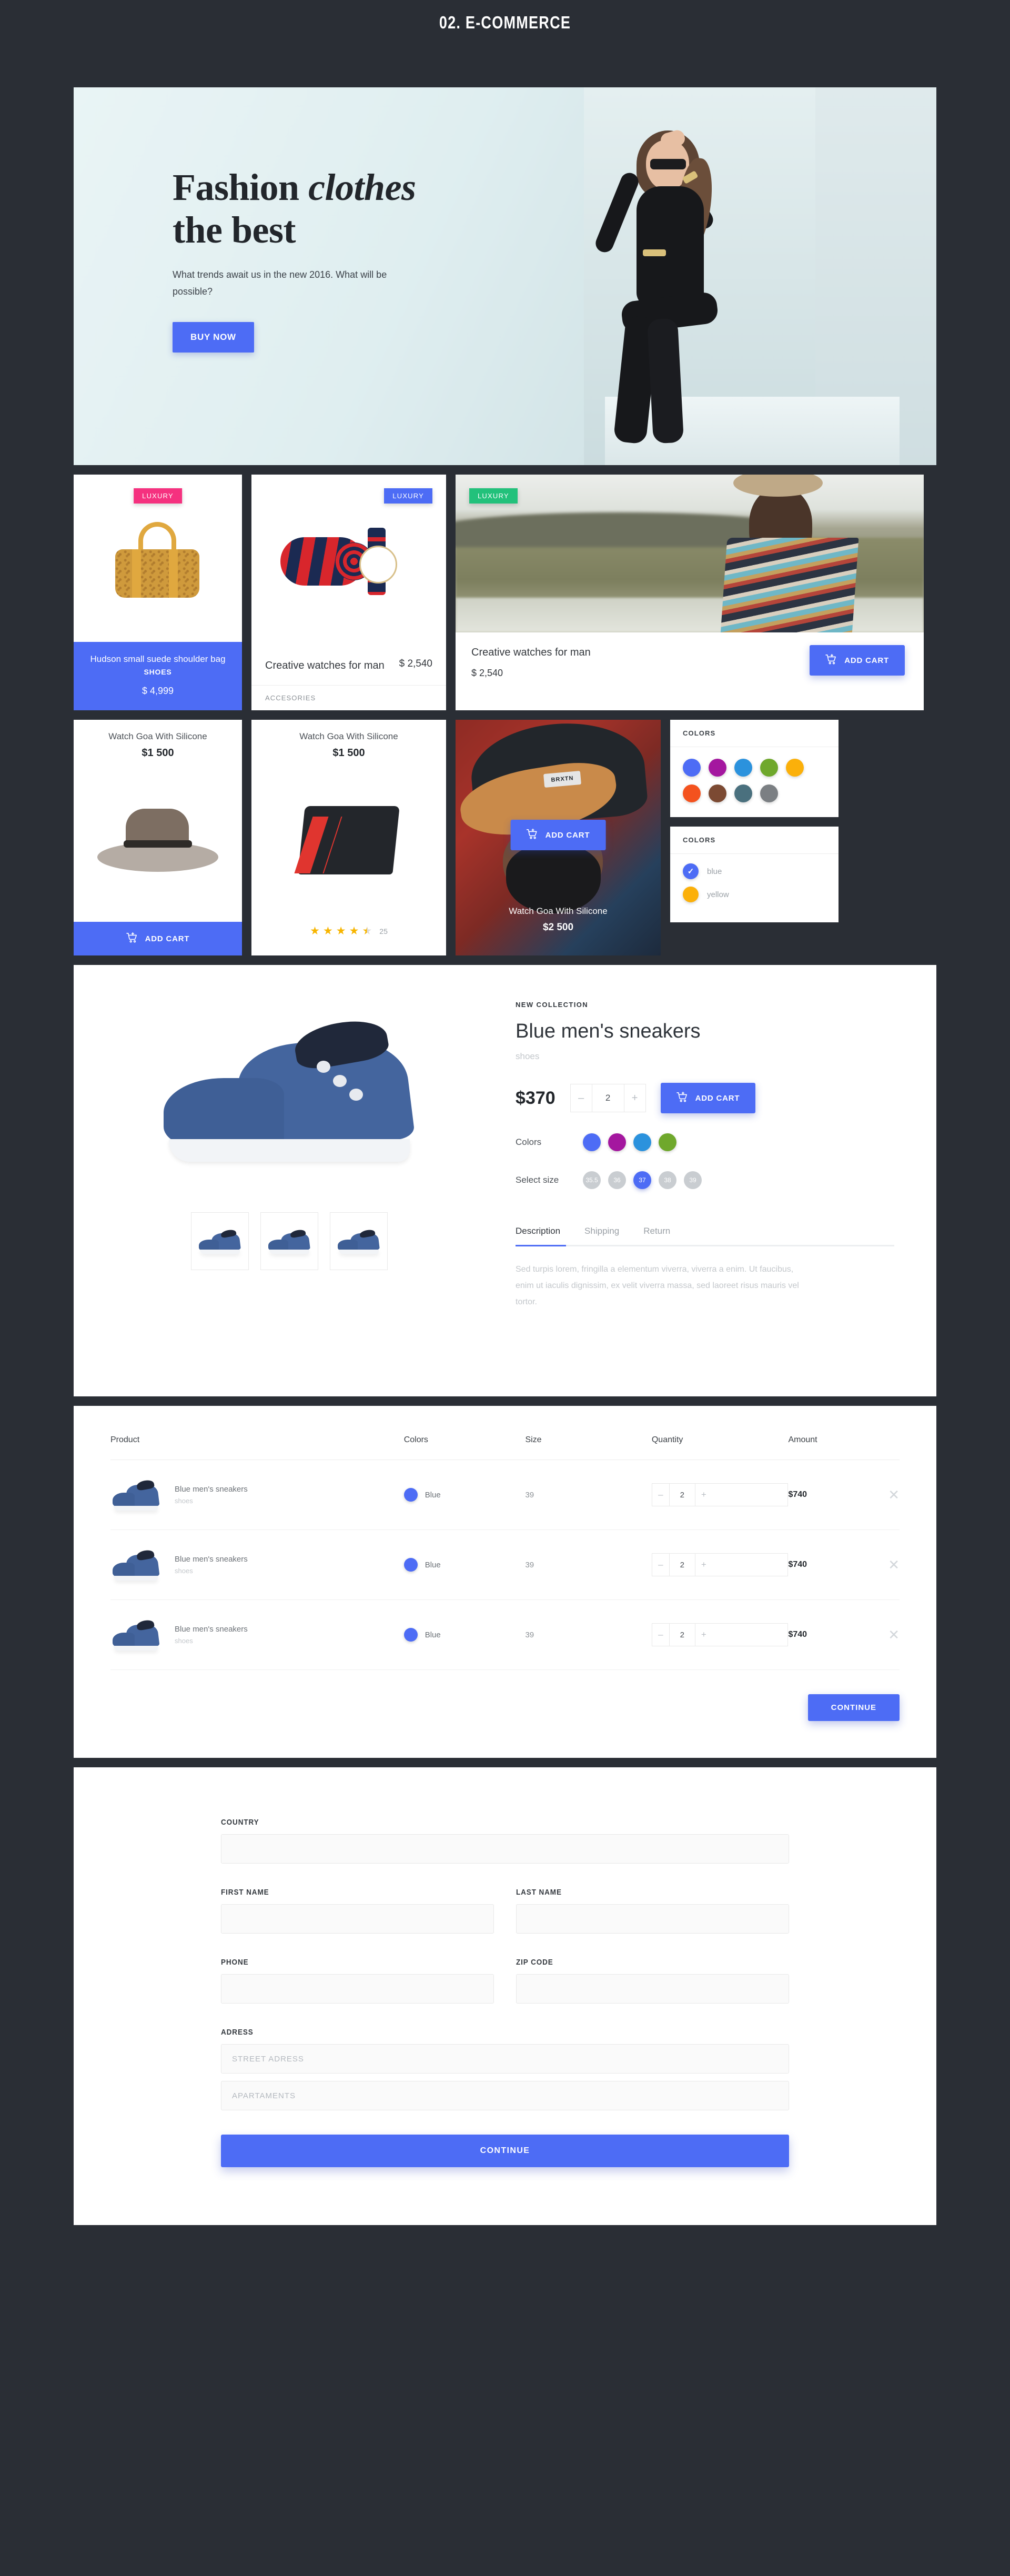 The image size is (1010, 2576). What do you see at coordinates (601, 1236) in the screenshot?
I see `tab-shipping: Shipping` at bounding box center [601, 1236].